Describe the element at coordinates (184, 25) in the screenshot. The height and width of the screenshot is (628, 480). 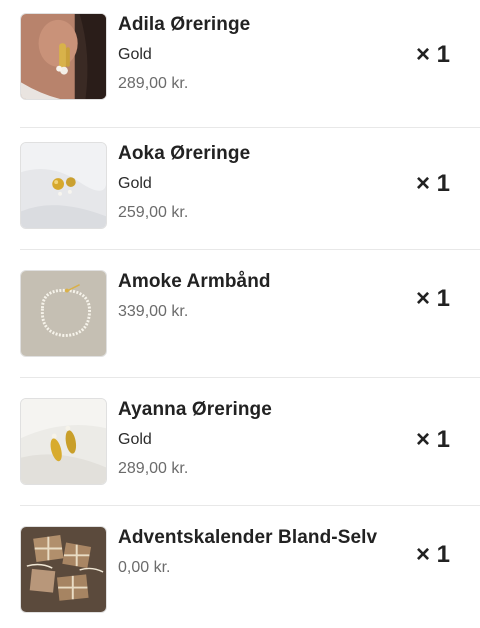
I see `product-name: Adila Øreringe` at that location.